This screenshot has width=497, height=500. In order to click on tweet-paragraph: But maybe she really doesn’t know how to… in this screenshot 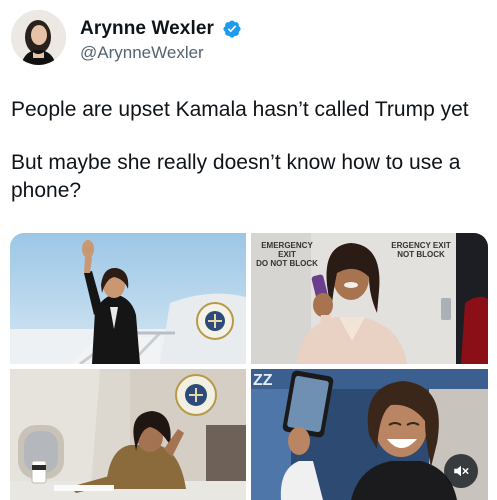, I will do `click(236, 176)`.